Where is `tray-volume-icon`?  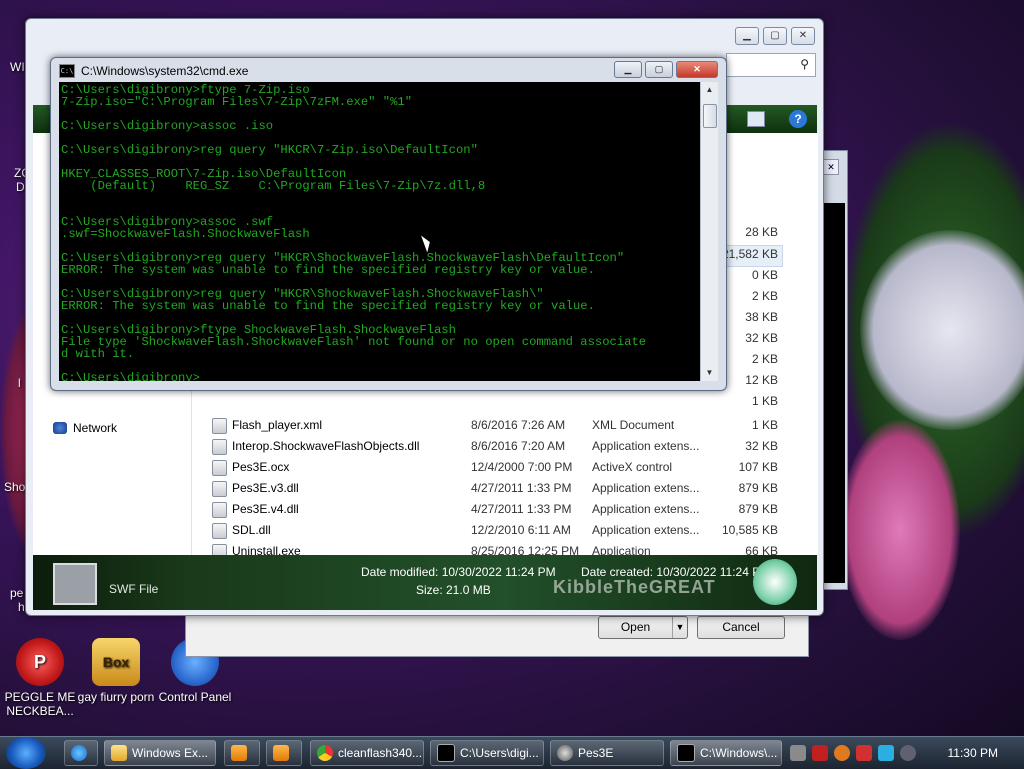 tray-volume-icon is located at coordinates (908, 753).